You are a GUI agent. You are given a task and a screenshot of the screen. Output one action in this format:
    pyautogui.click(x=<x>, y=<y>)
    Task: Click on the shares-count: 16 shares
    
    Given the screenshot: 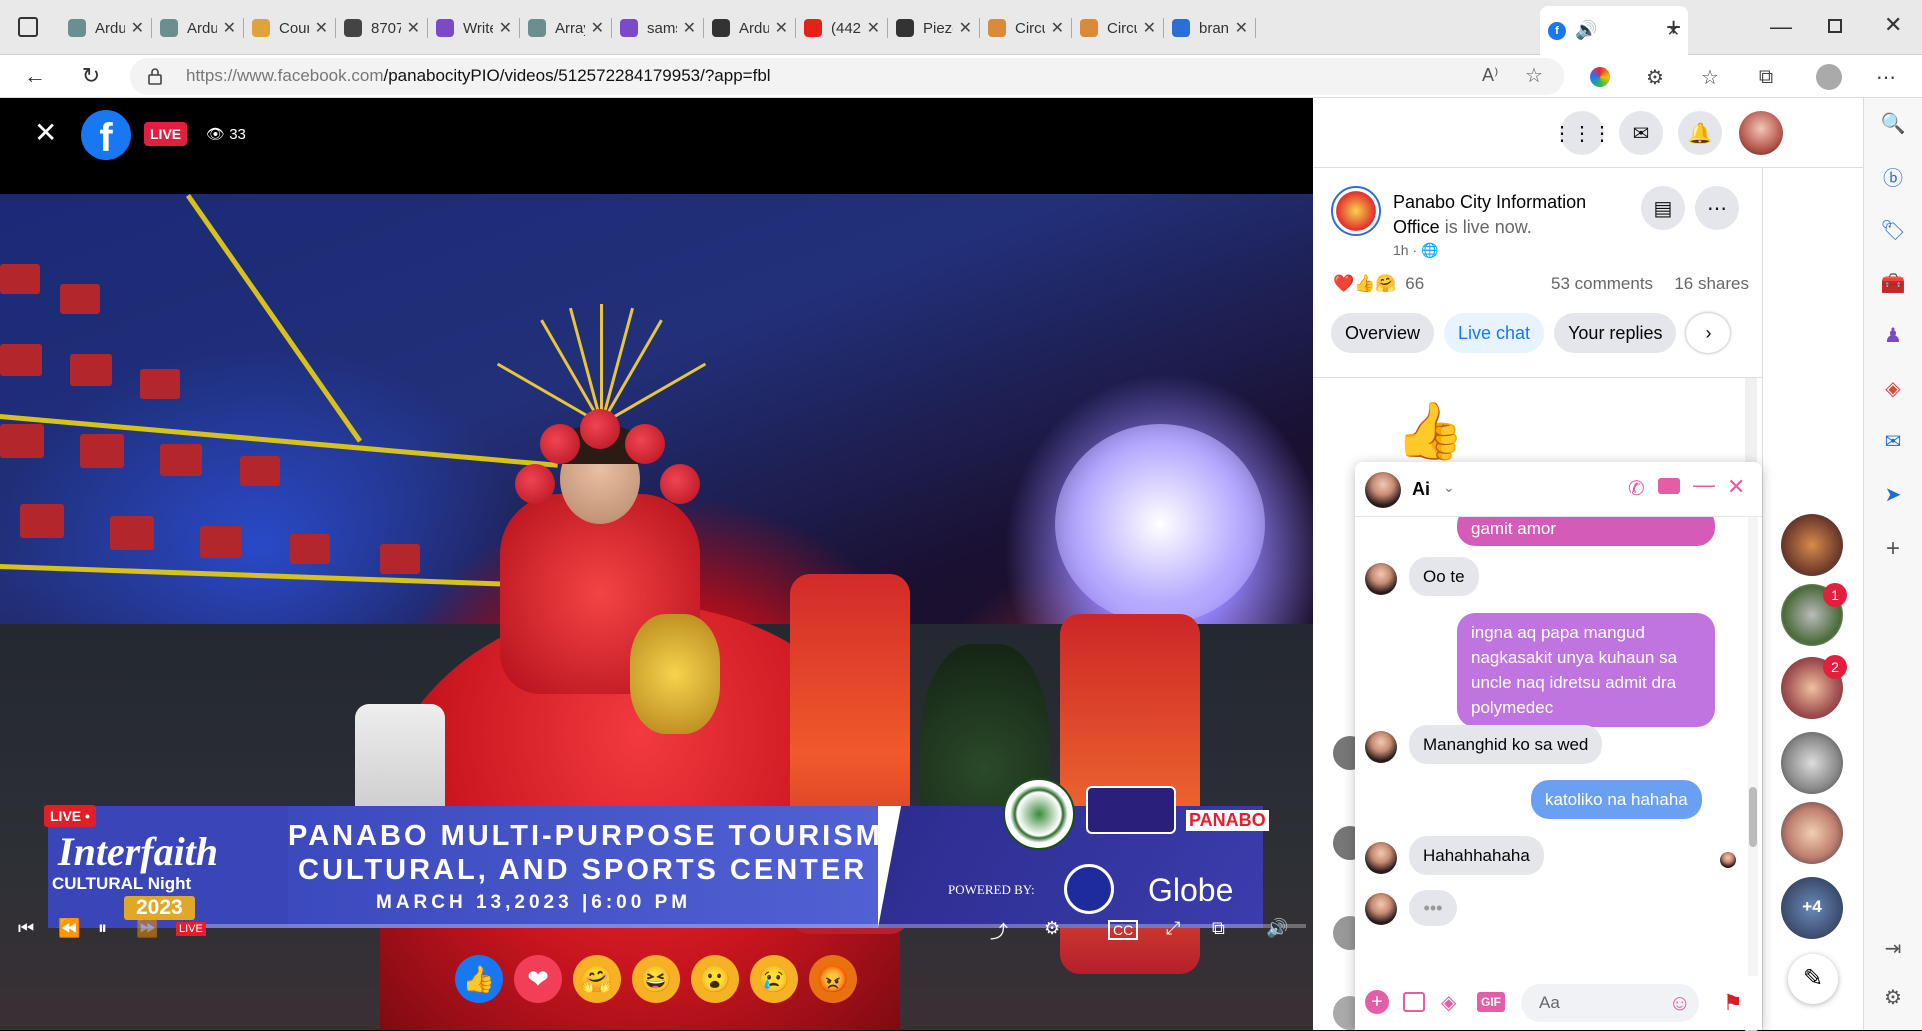 What is the action you would take?
    pyautogui.click(x=1711, y=284)
    